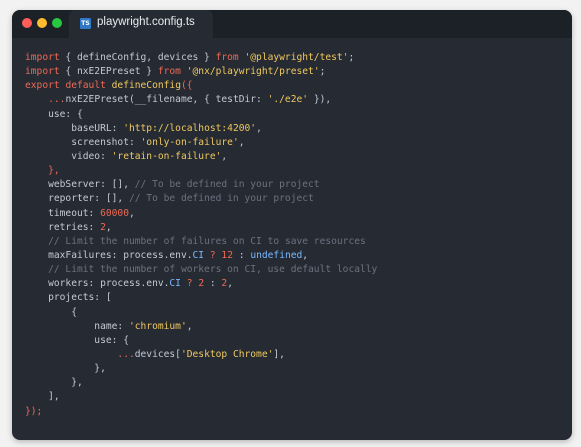 The image size is (581, 447). Describe the element at coordinates (77, 199) in the screenshot. I see `code-token: reporter: [],` at that location.